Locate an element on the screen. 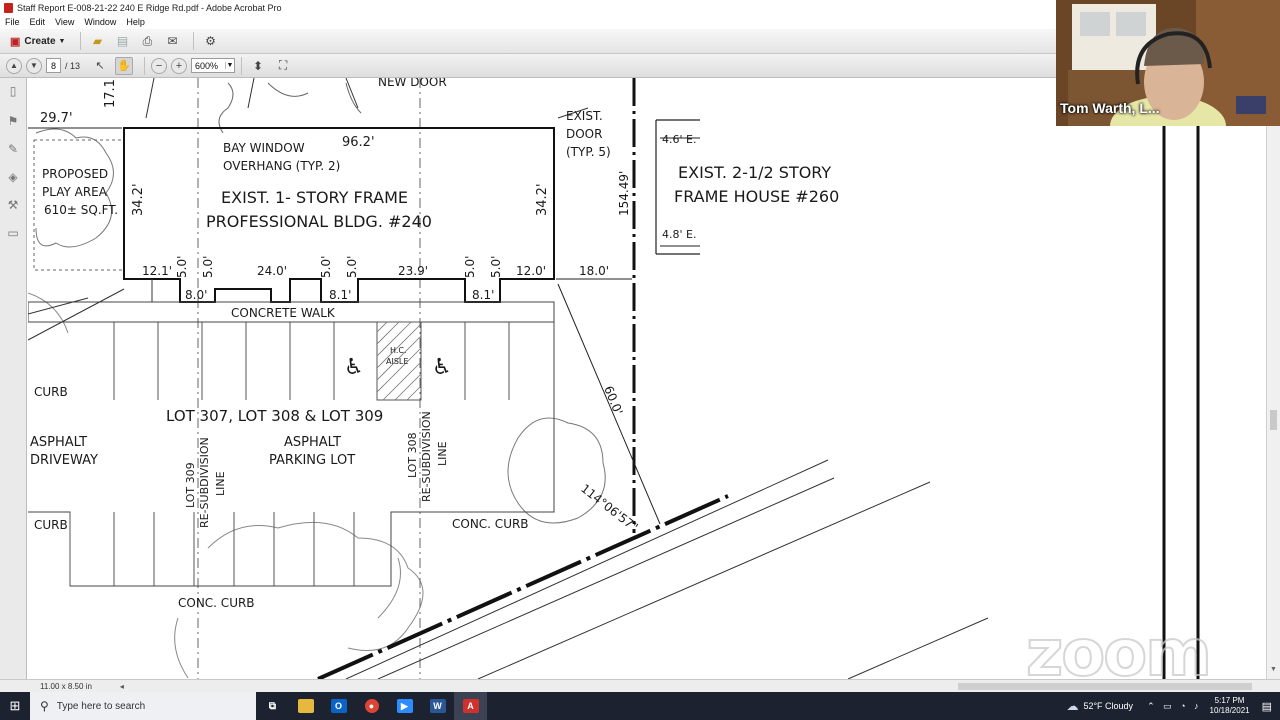 The height and width of the screenshot is (720, 1280). vertical-scrollbar: ▲ ▼ is located at coordinates (1273, 378).